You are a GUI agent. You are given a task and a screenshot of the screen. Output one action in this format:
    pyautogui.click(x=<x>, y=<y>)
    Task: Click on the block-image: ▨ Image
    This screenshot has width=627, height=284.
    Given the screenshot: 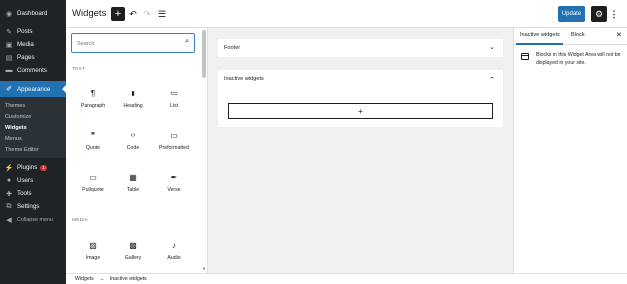 What is the action you would take?
    pyautogui.click(x=93, y=255)
    